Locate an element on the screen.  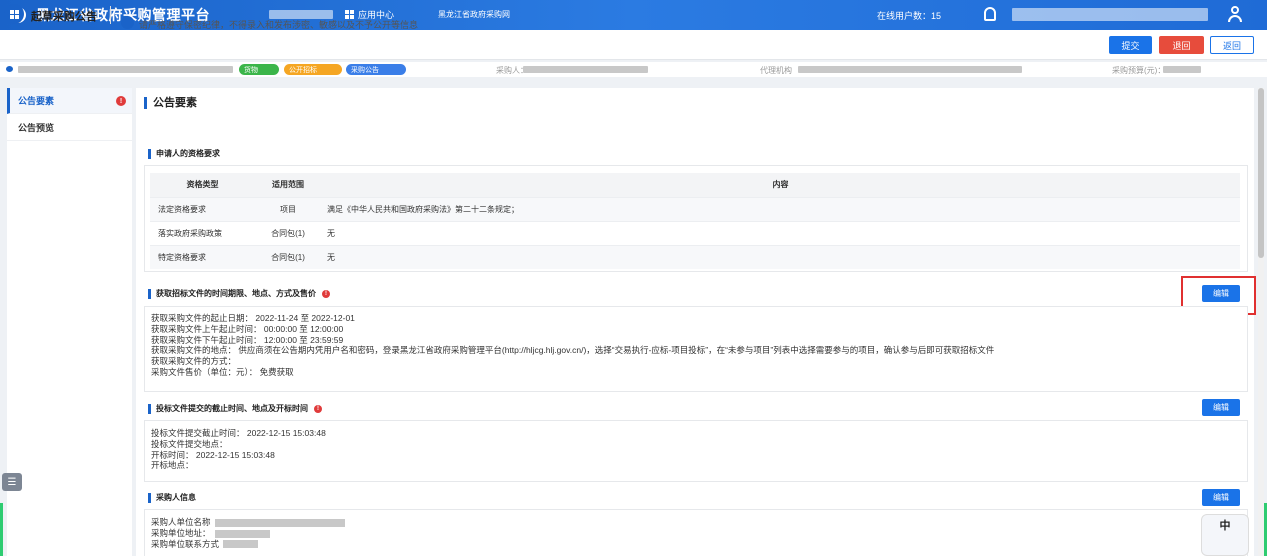
edit-bid-submit-button: 编辑 is located at coordinates (1221, 407).